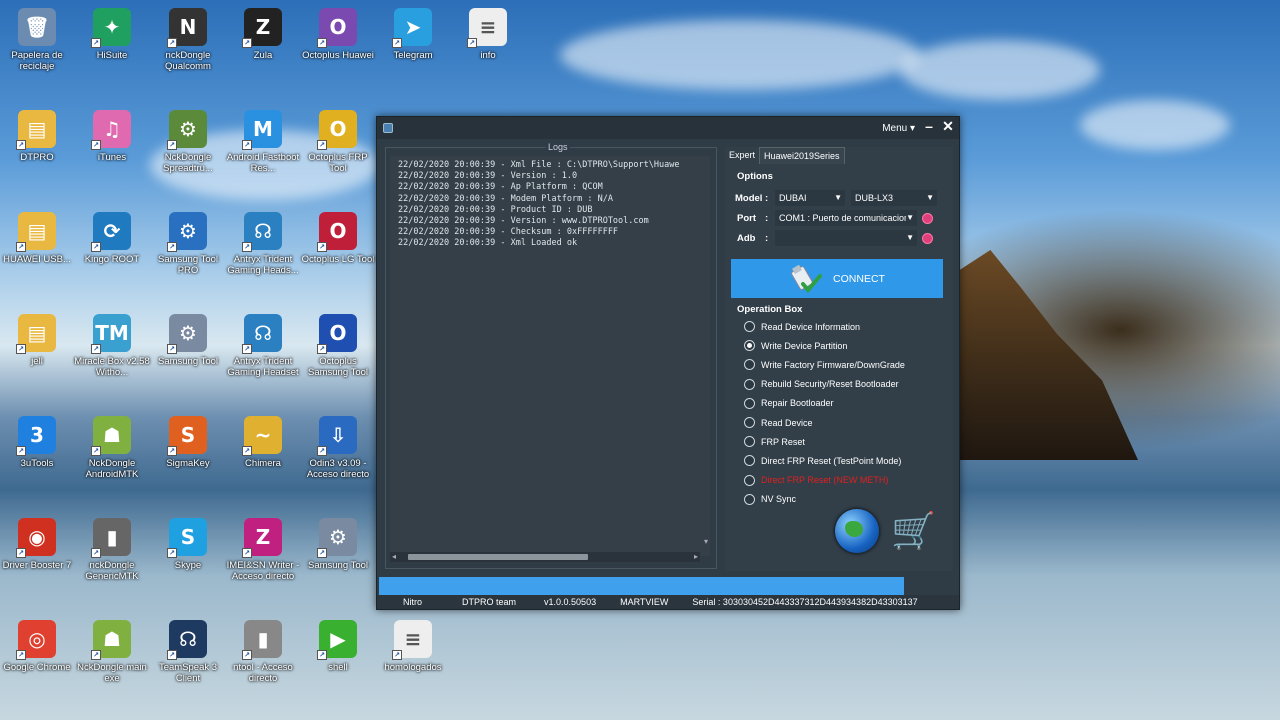 The image size is (1280, 720). I want to click on desktop-shortcut: ~ ↗ Chimera, so click(263, 442).